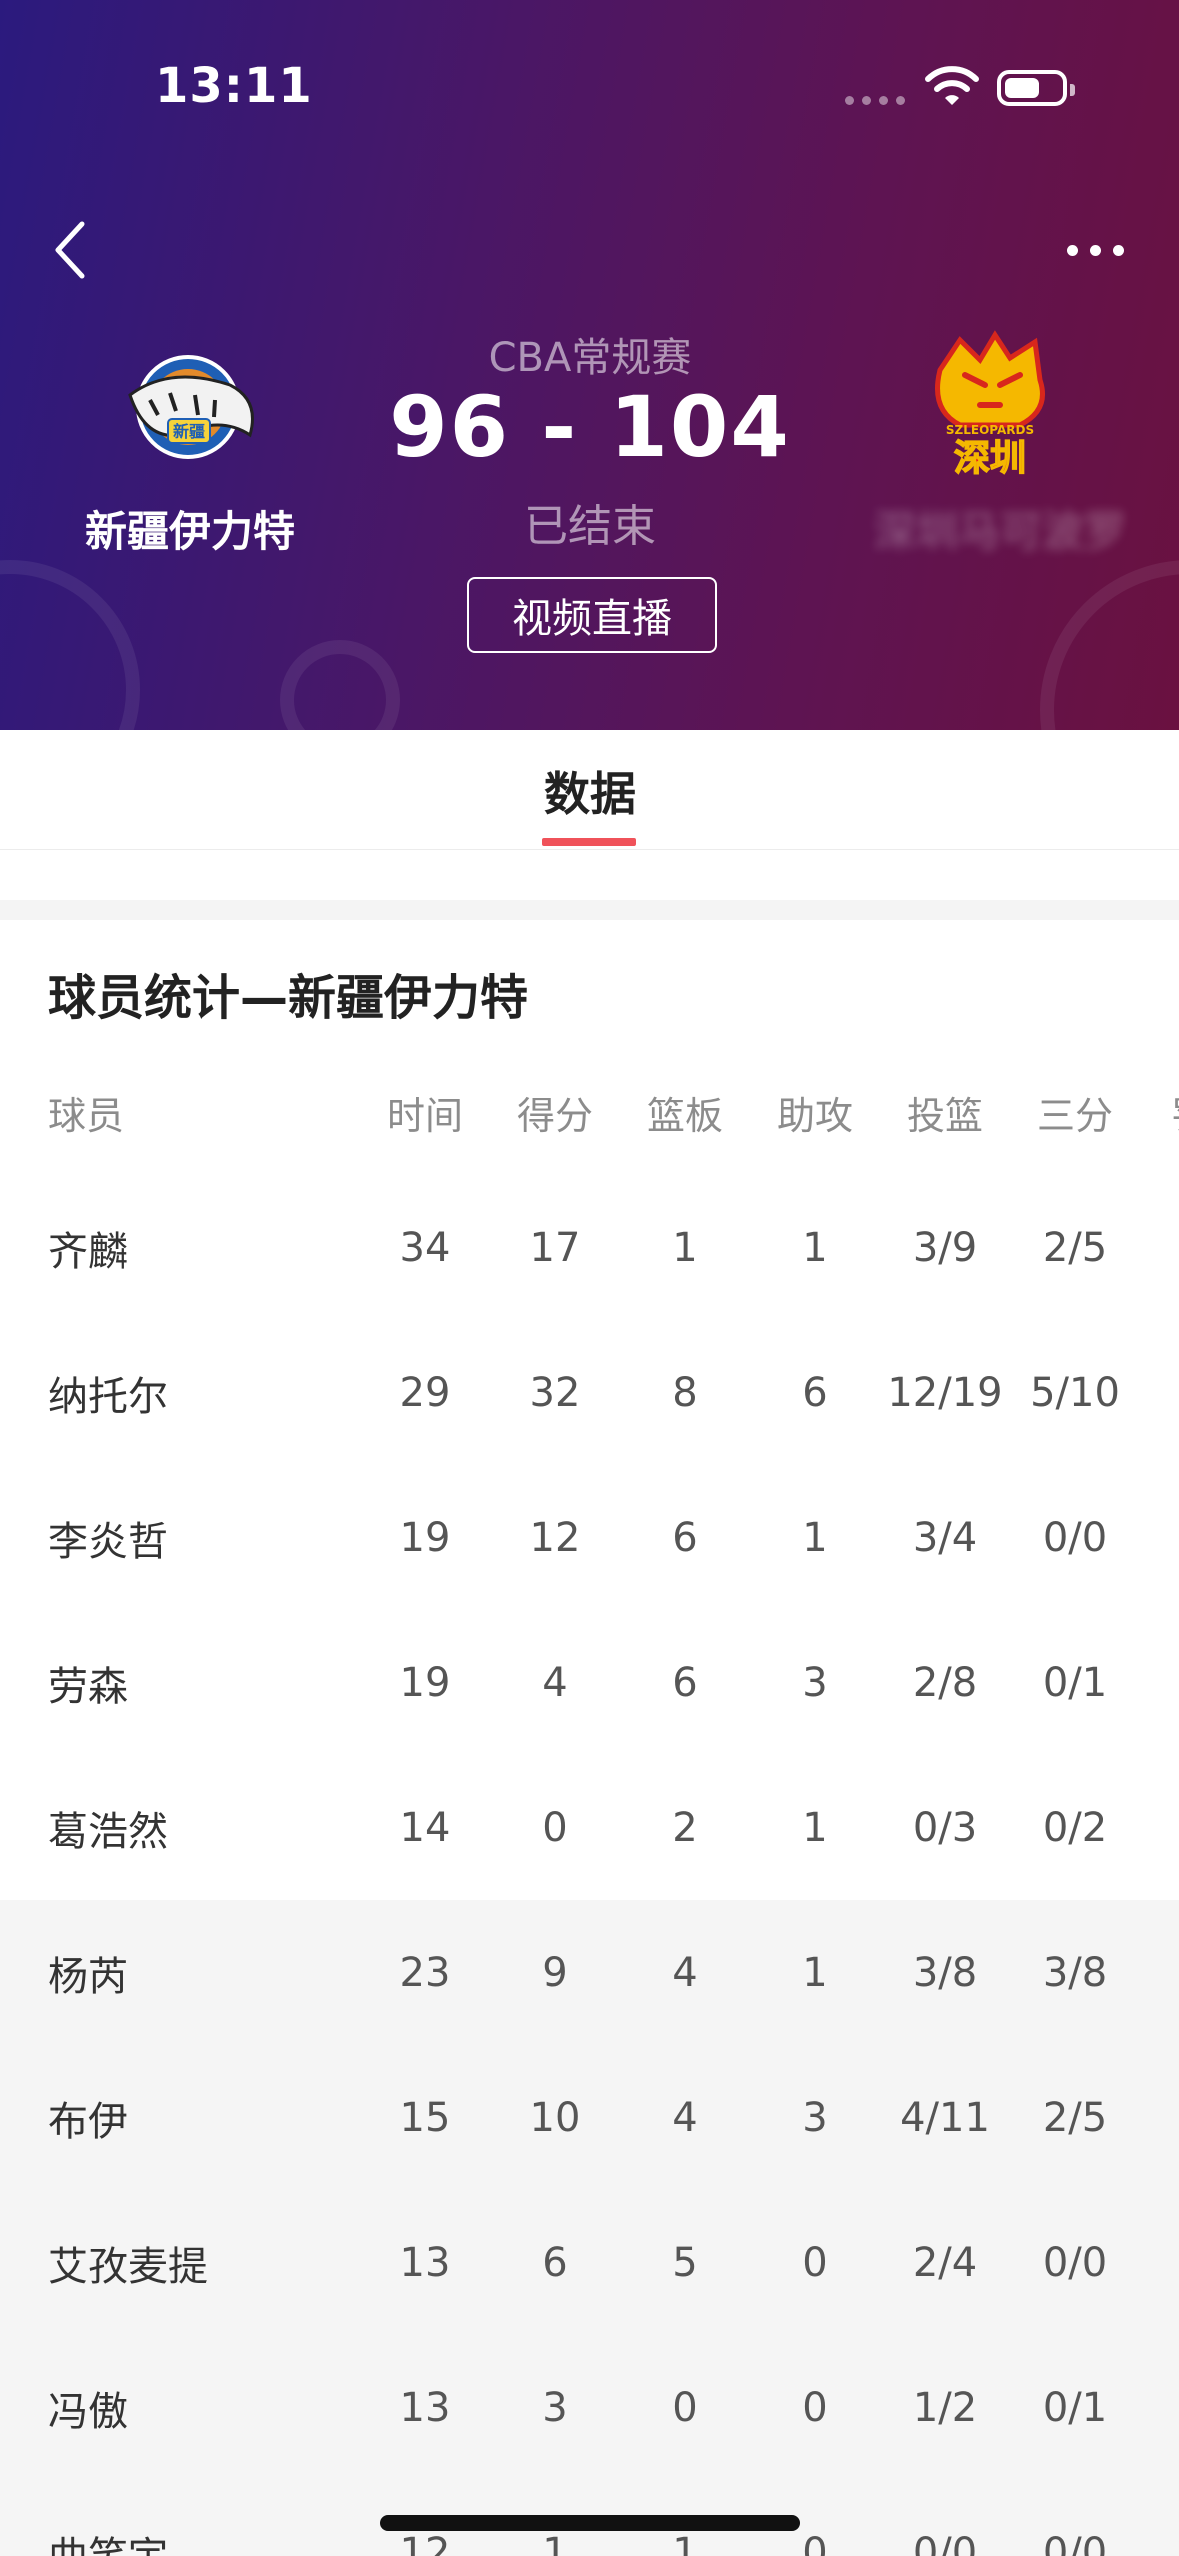 The height and width of the screenshot is (2556, 1179). I want to click on match-status: 已结束, so click(590, 526).